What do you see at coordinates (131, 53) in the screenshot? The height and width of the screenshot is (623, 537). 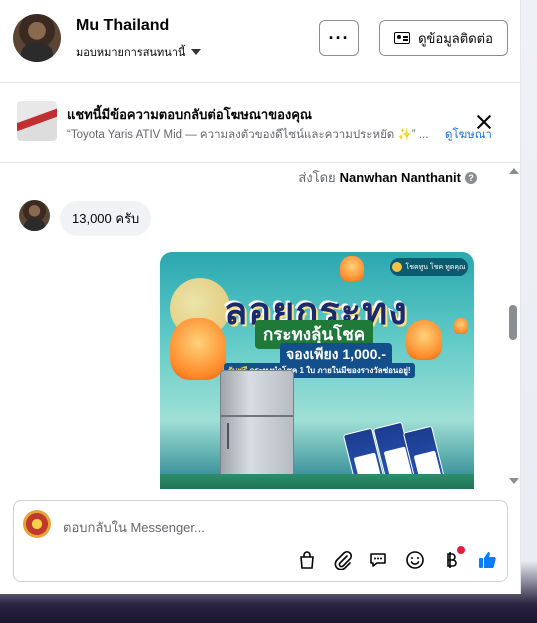 I see `assign-label: มอบหมายการสนทนานี้` at bounding box center [131, 53].